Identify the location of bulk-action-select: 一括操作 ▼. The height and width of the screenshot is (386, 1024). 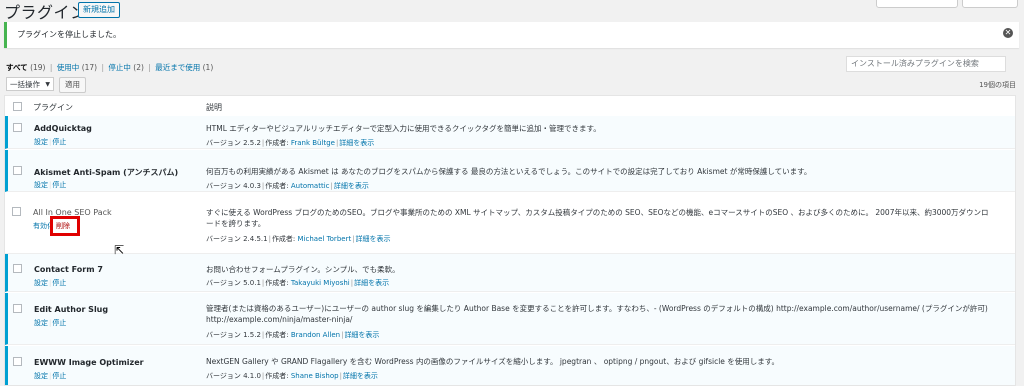
(30, 84).